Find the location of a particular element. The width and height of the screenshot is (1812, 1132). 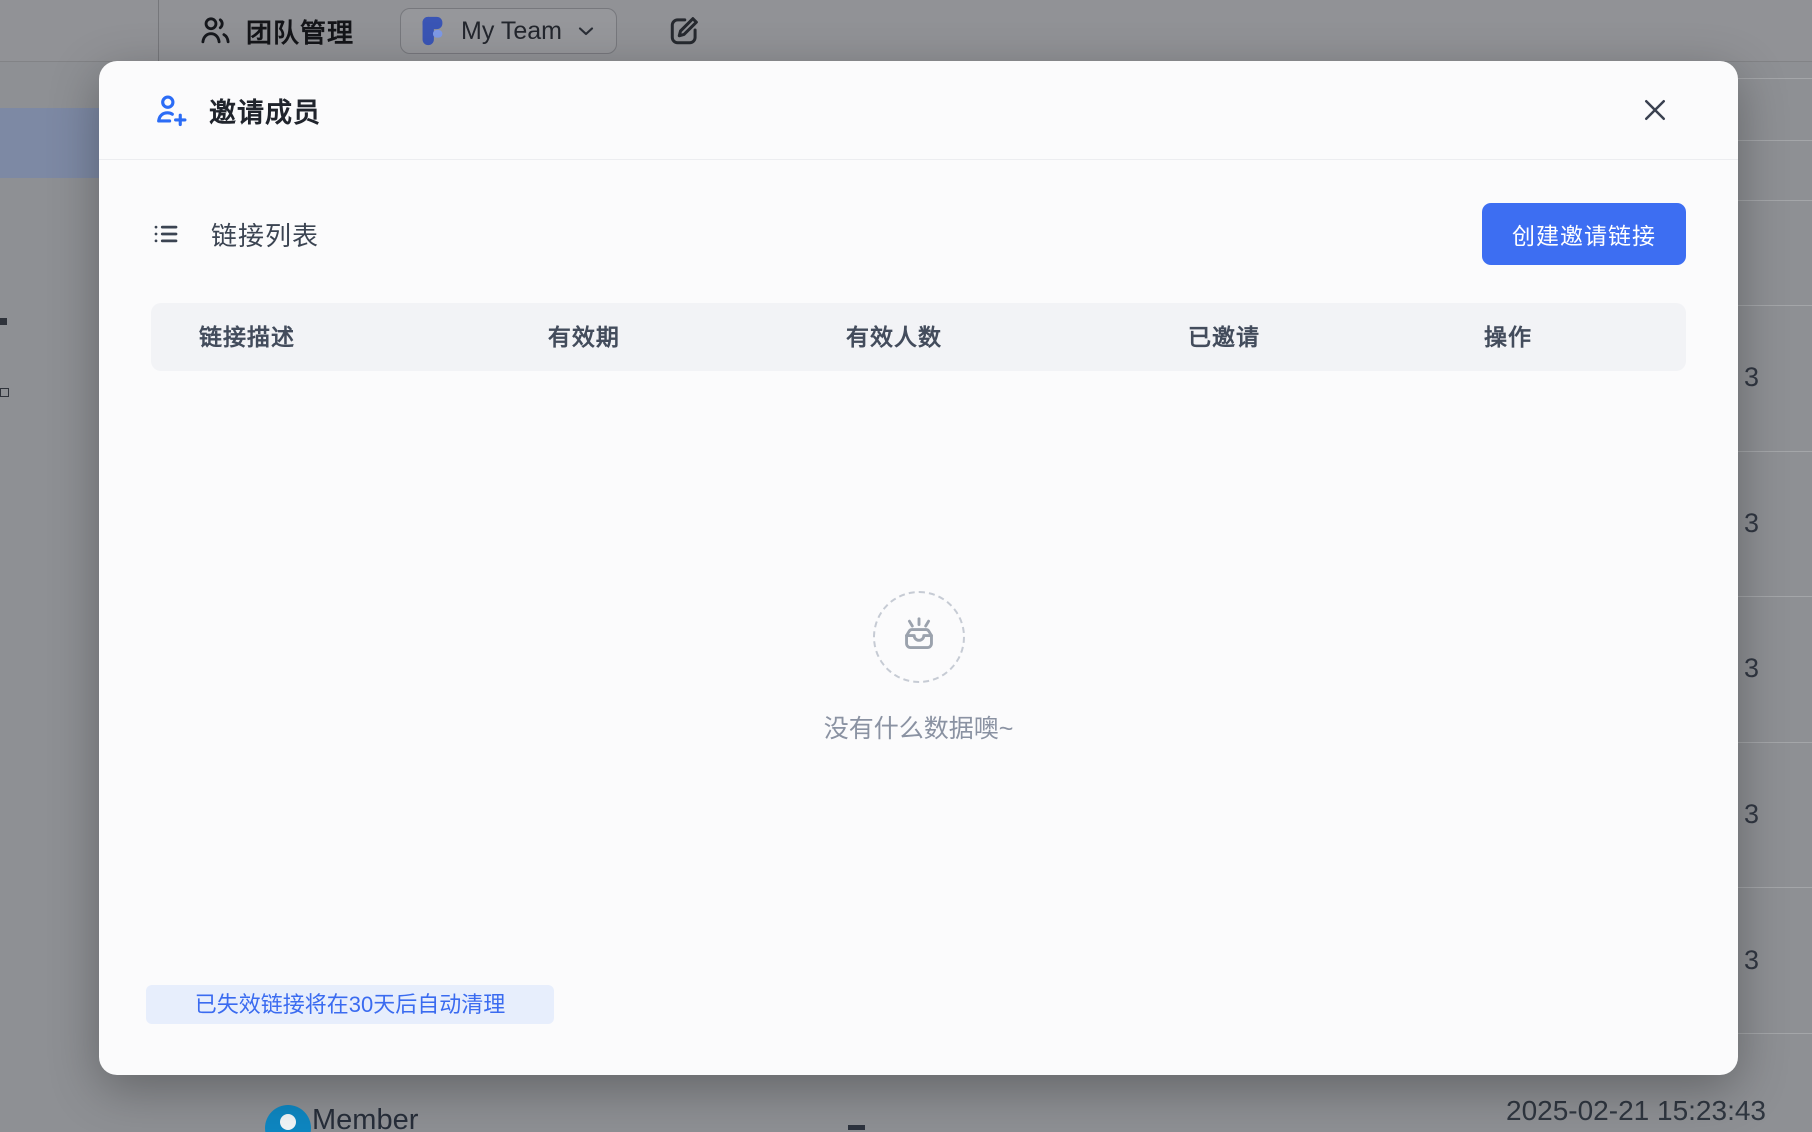

column-header-validity: 有效期 is located at coordinates (583, 337).